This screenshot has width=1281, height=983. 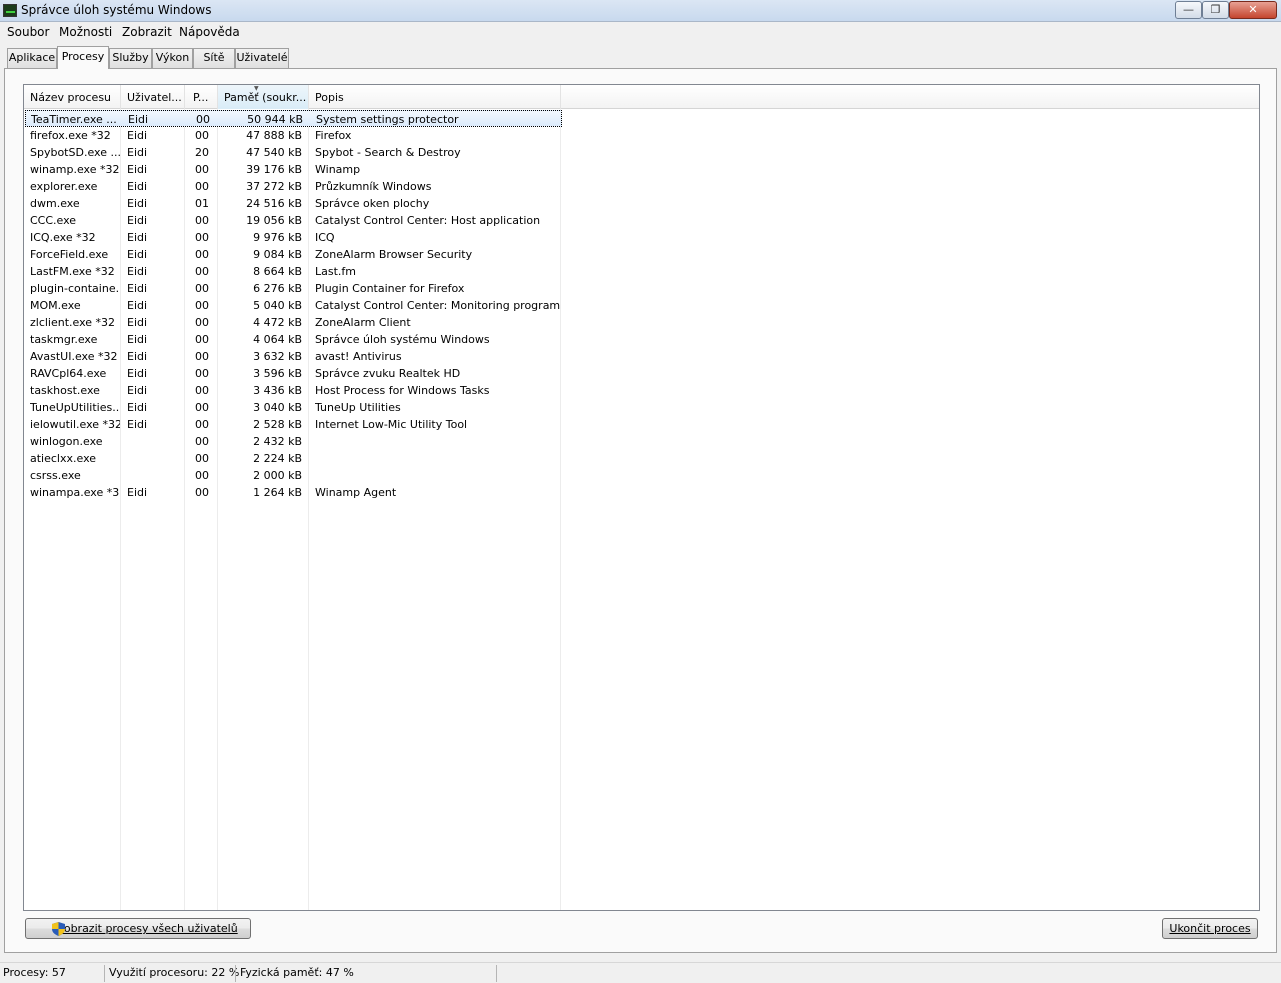 What do you see at coordinates (83, 57) in the screenshot?
I see `tab-procesy: Procesy` at bounding box center [83, 57].